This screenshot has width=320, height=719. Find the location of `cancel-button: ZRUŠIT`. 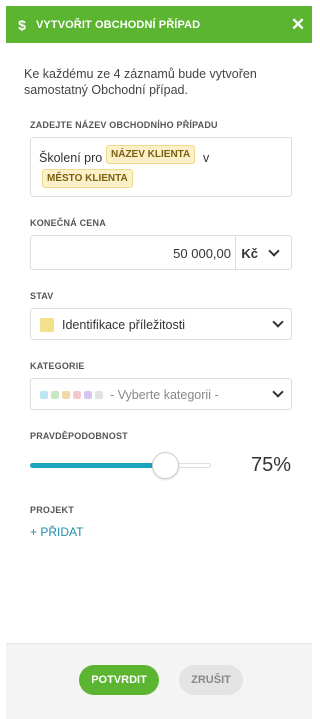

cancel-button: ZRUŠIT is located at coordinates (211, 680).